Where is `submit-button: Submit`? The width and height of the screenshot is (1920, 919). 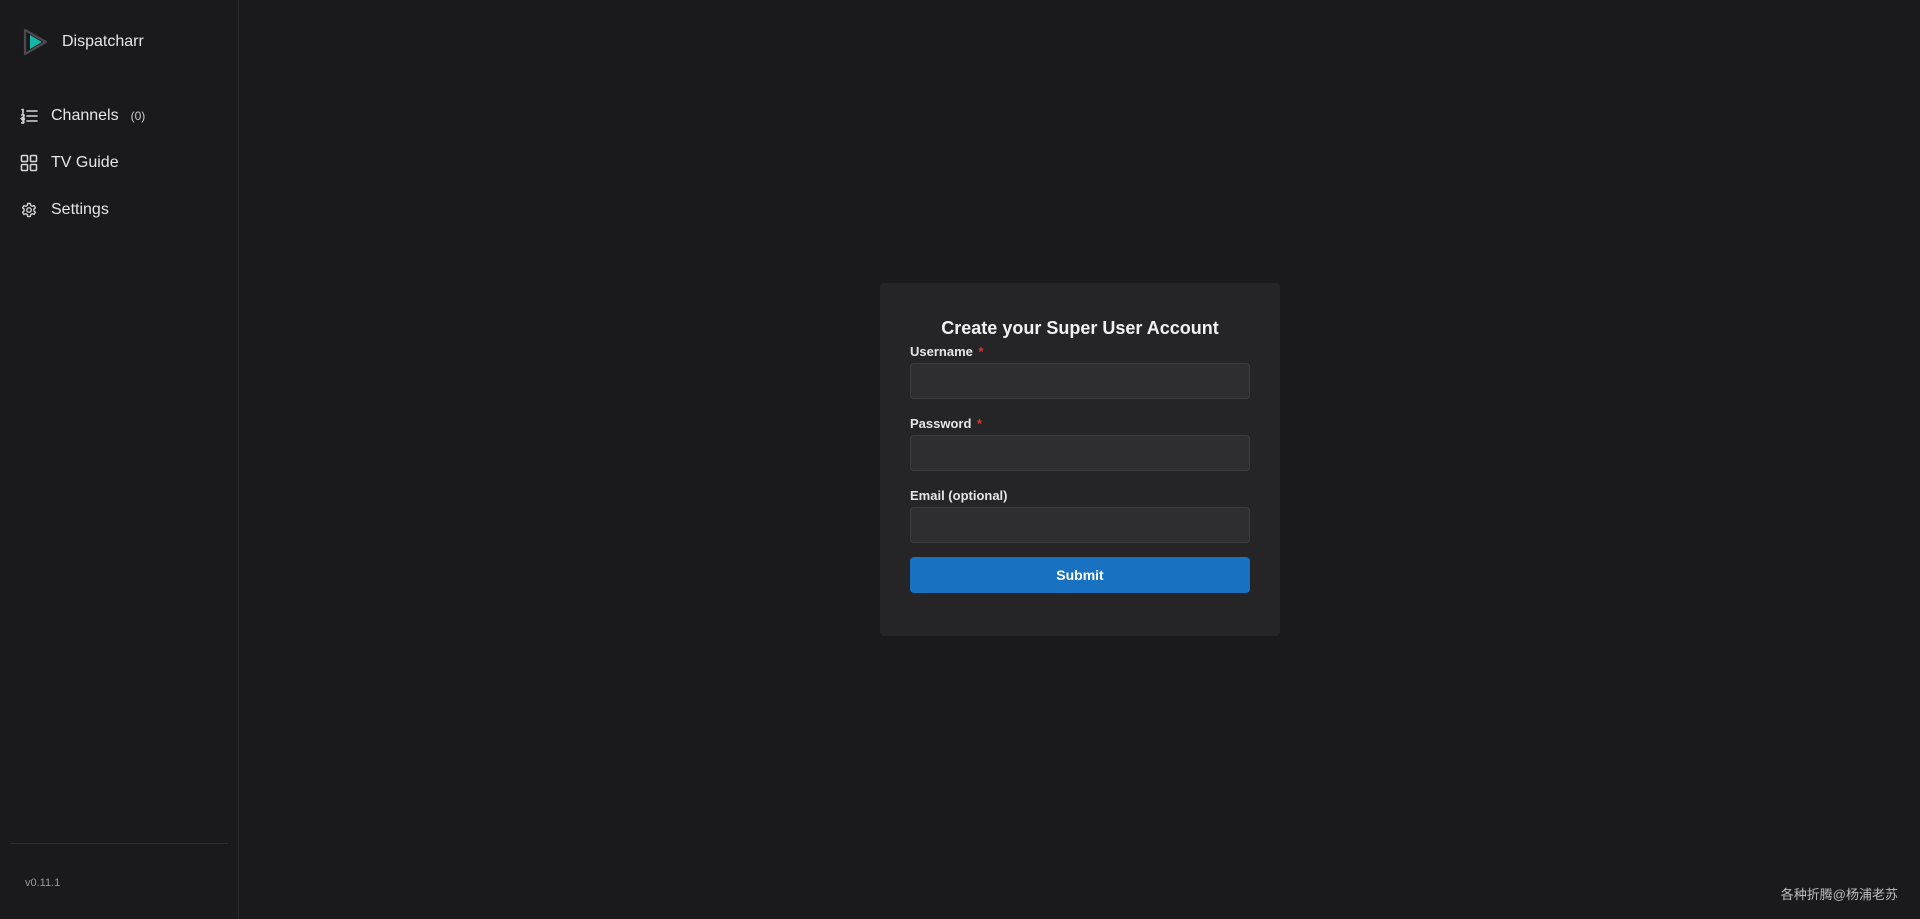
submit-button: Submit is located at coordinates (1080, 575).